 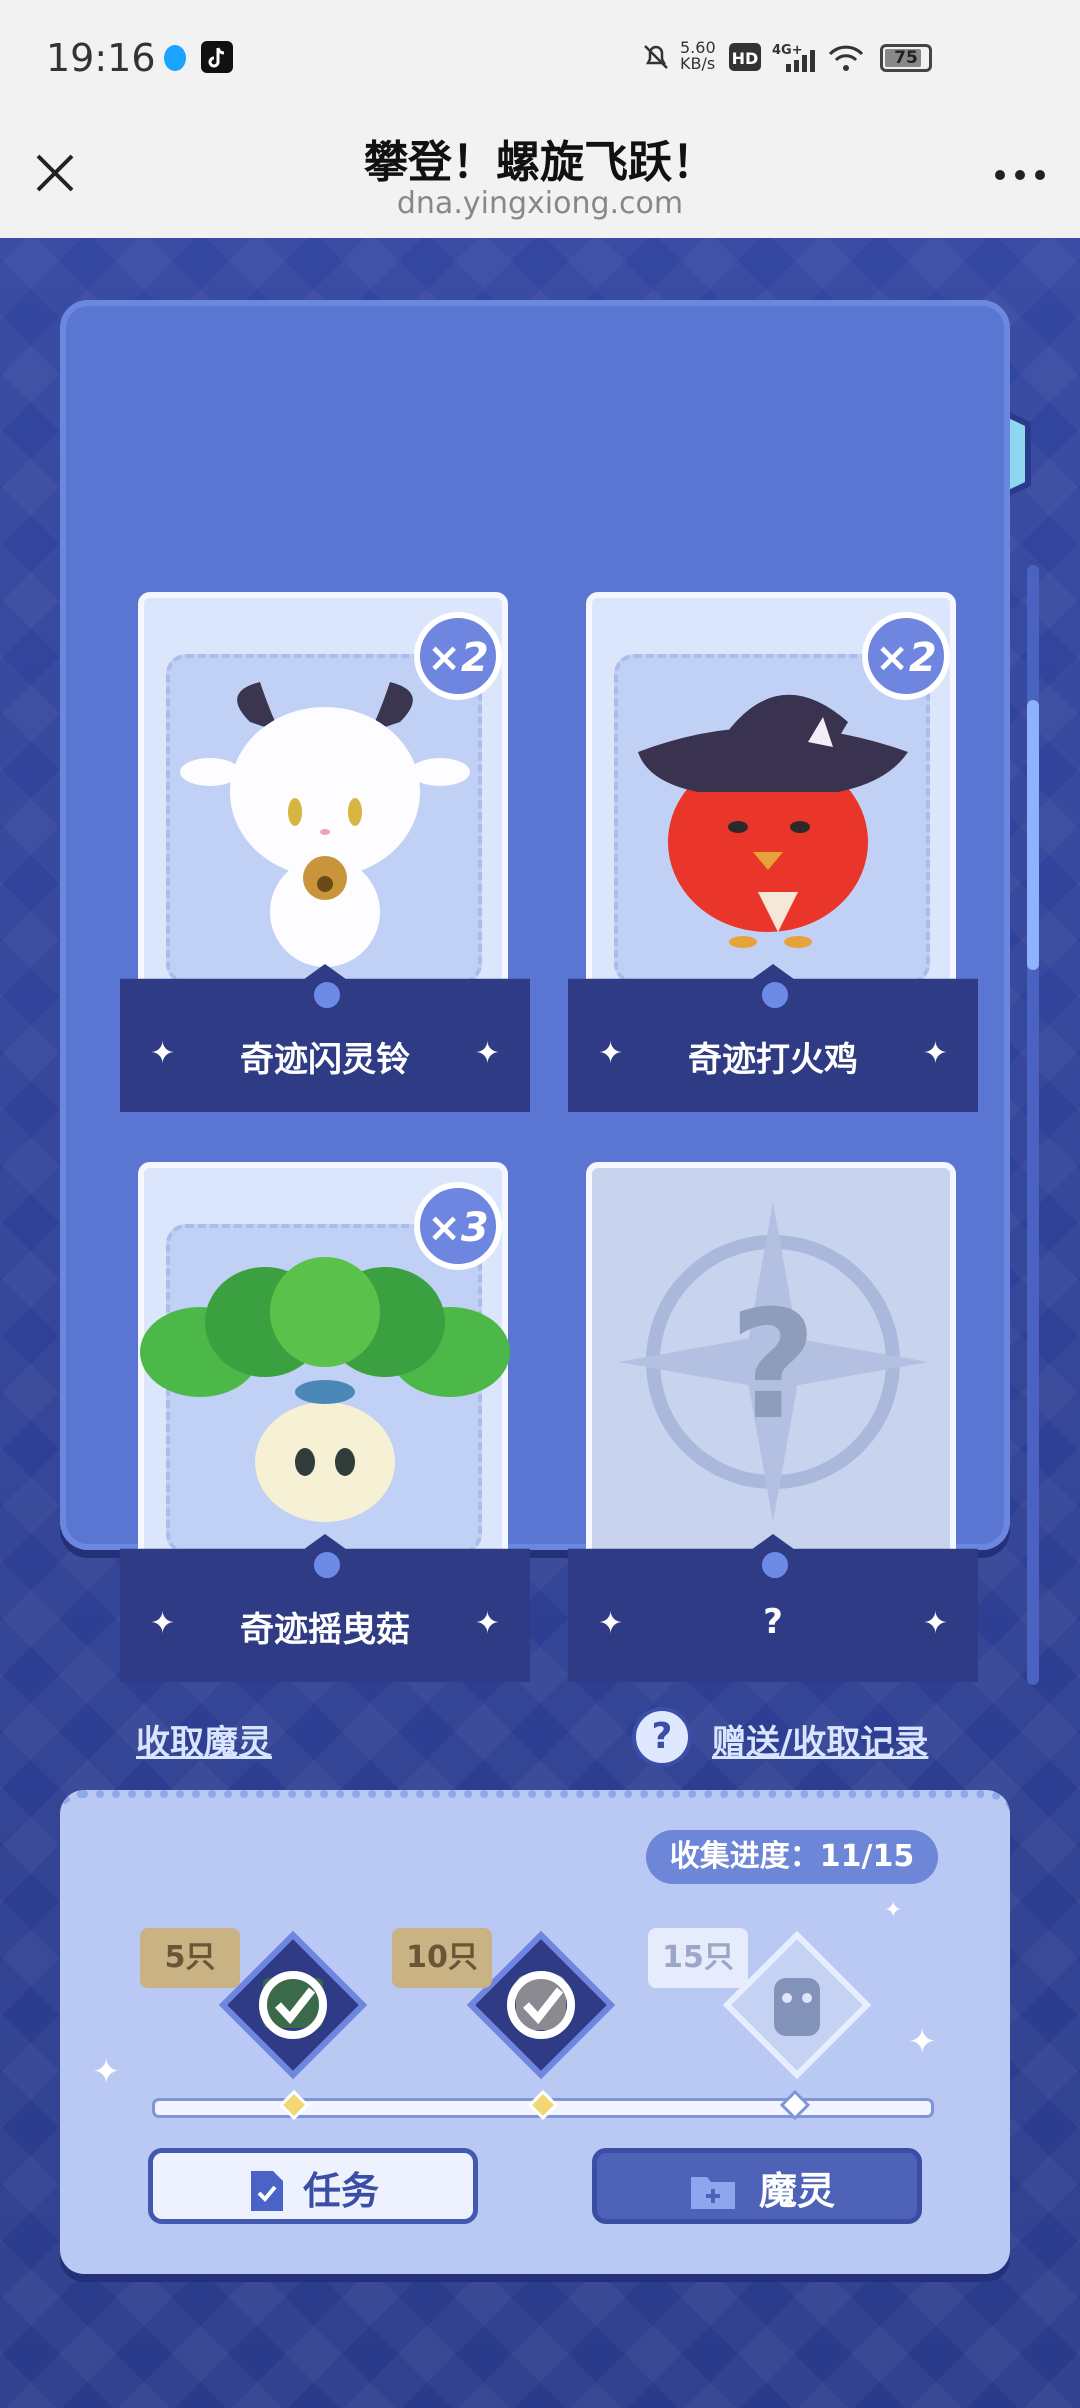 I want to click on progress-pill: 收集进度：11/15, so click(x=792, y=1857).